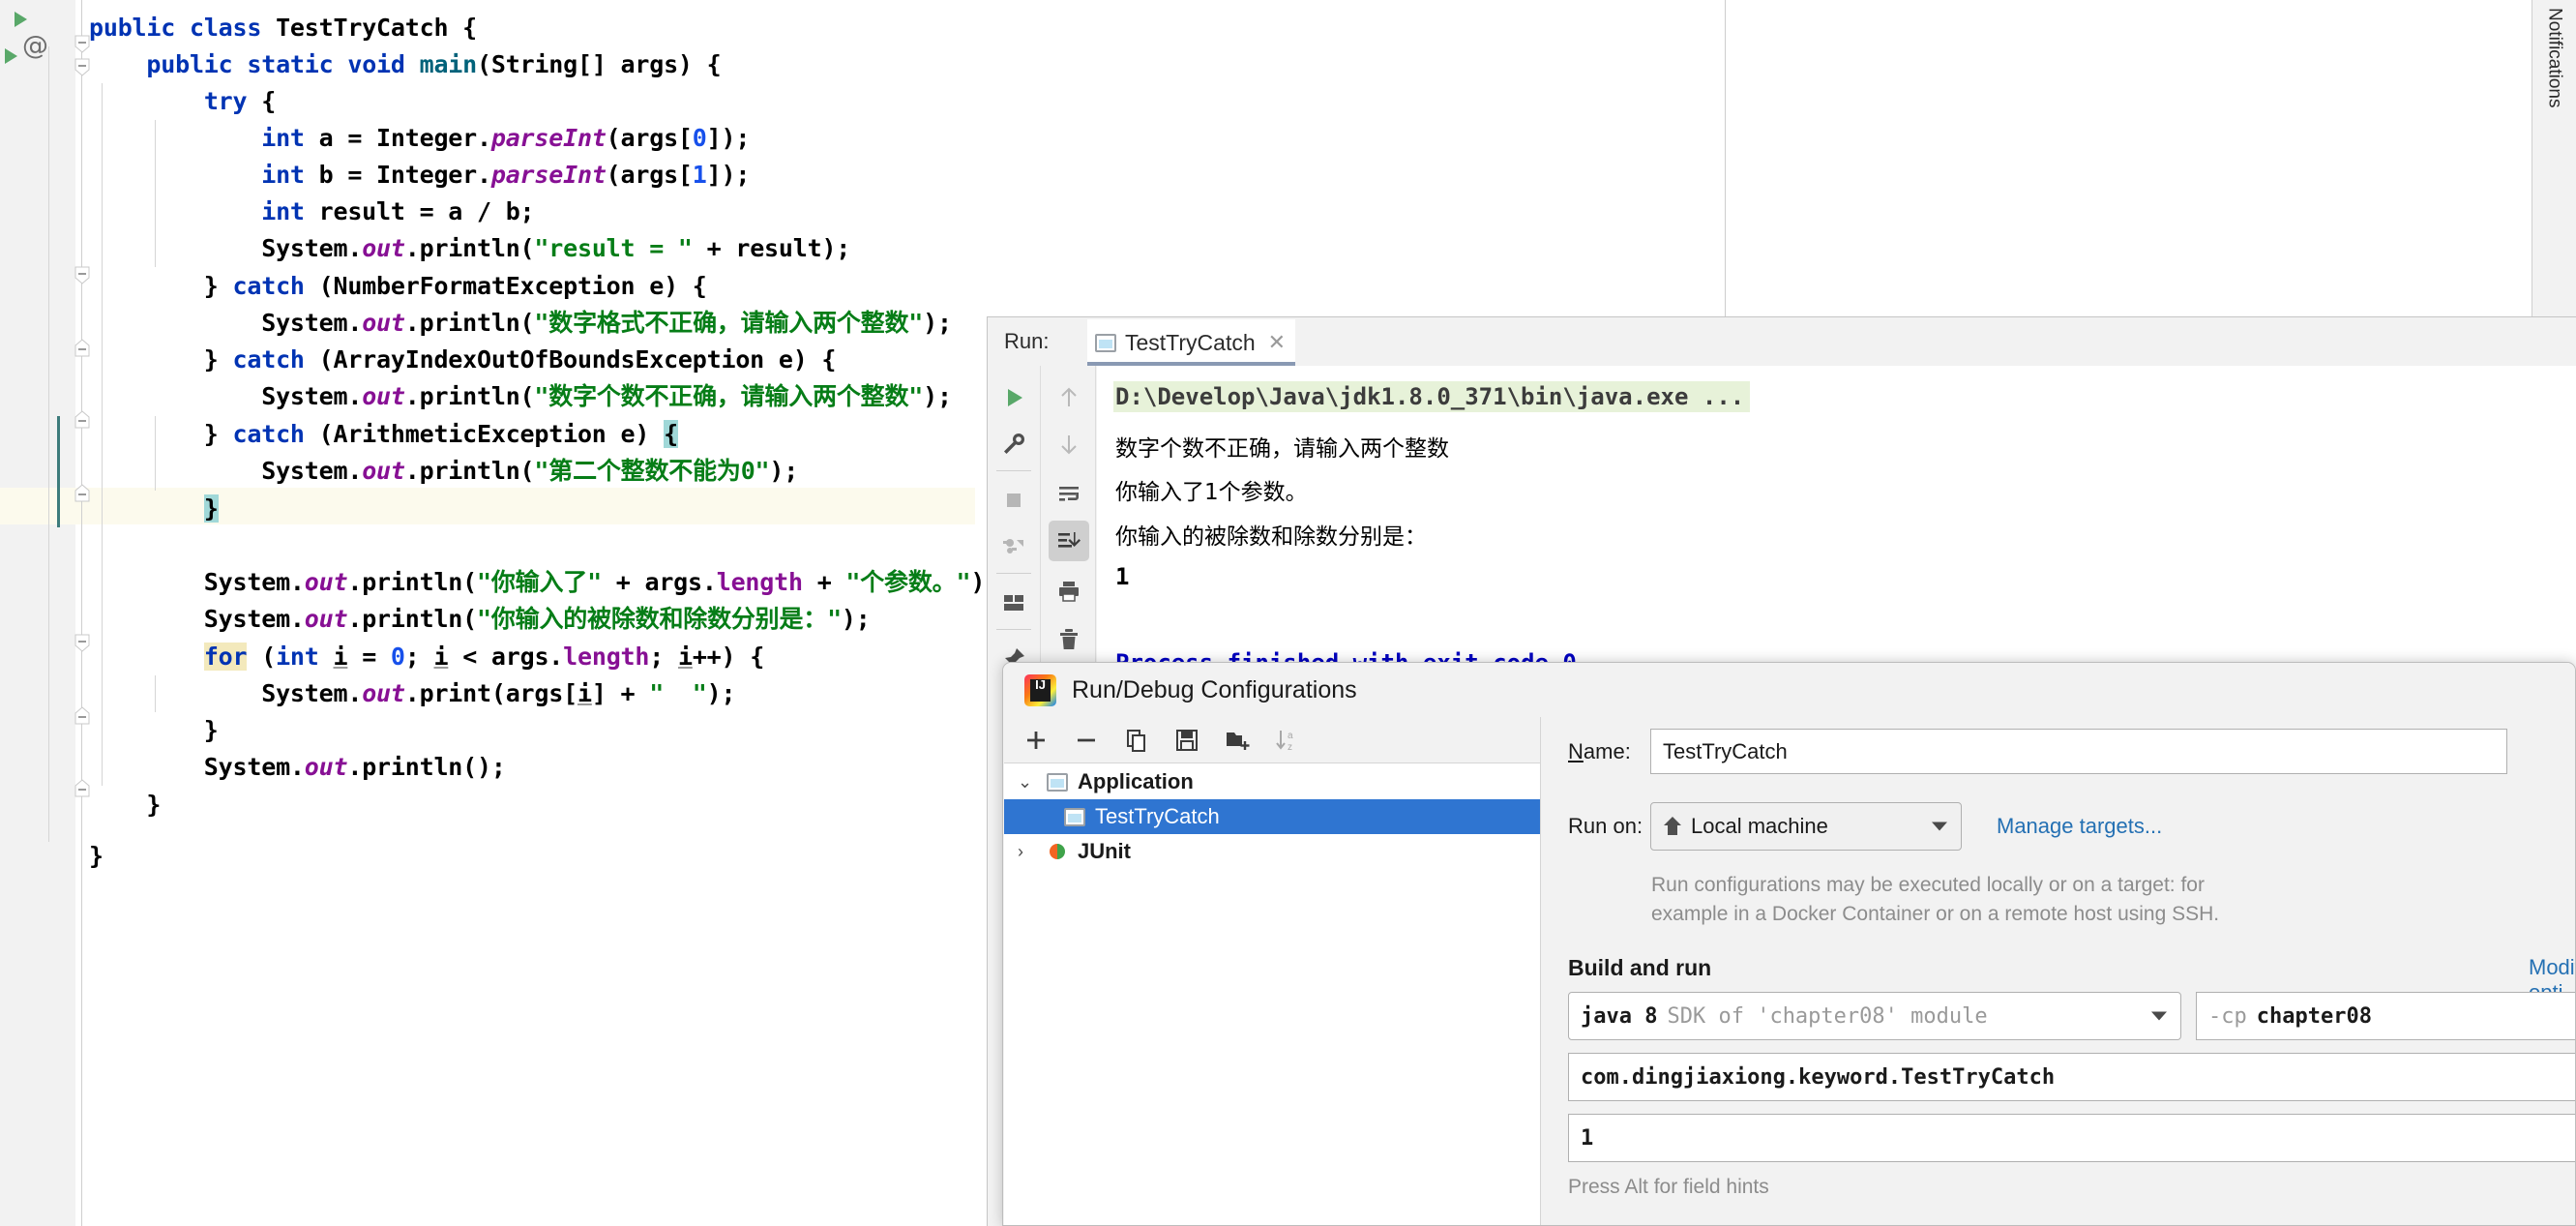 This screenshot has width=2576, height=1226. Describe the element at coordinates (1013, 603) in the screenshot. I see `layout-settings-button` at that location.